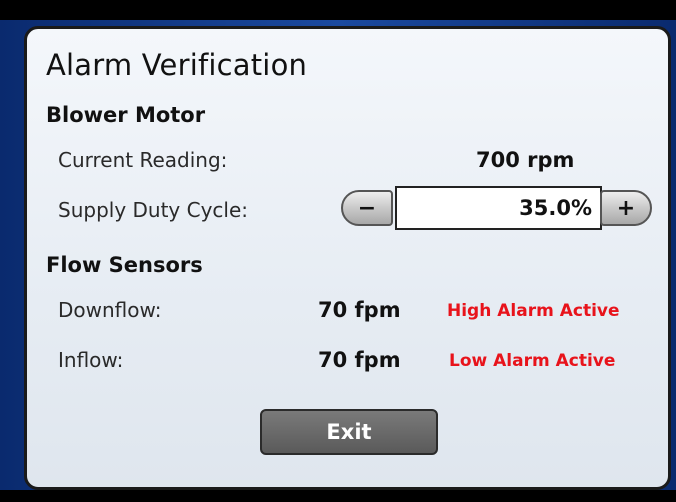 The image size is (676, 502). Describe the element at coordinates (532, 361) in the screenshot. I see `inflow-alarm-status: Low Alarm Active` at that location.